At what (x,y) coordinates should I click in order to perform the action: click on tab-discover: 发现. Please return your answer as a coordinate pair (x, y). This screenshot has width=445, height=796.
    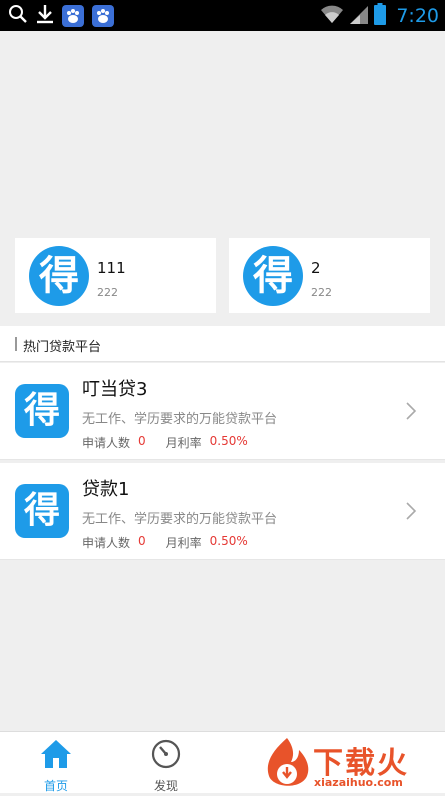
    Looking at the image, I should click on (166, 766).